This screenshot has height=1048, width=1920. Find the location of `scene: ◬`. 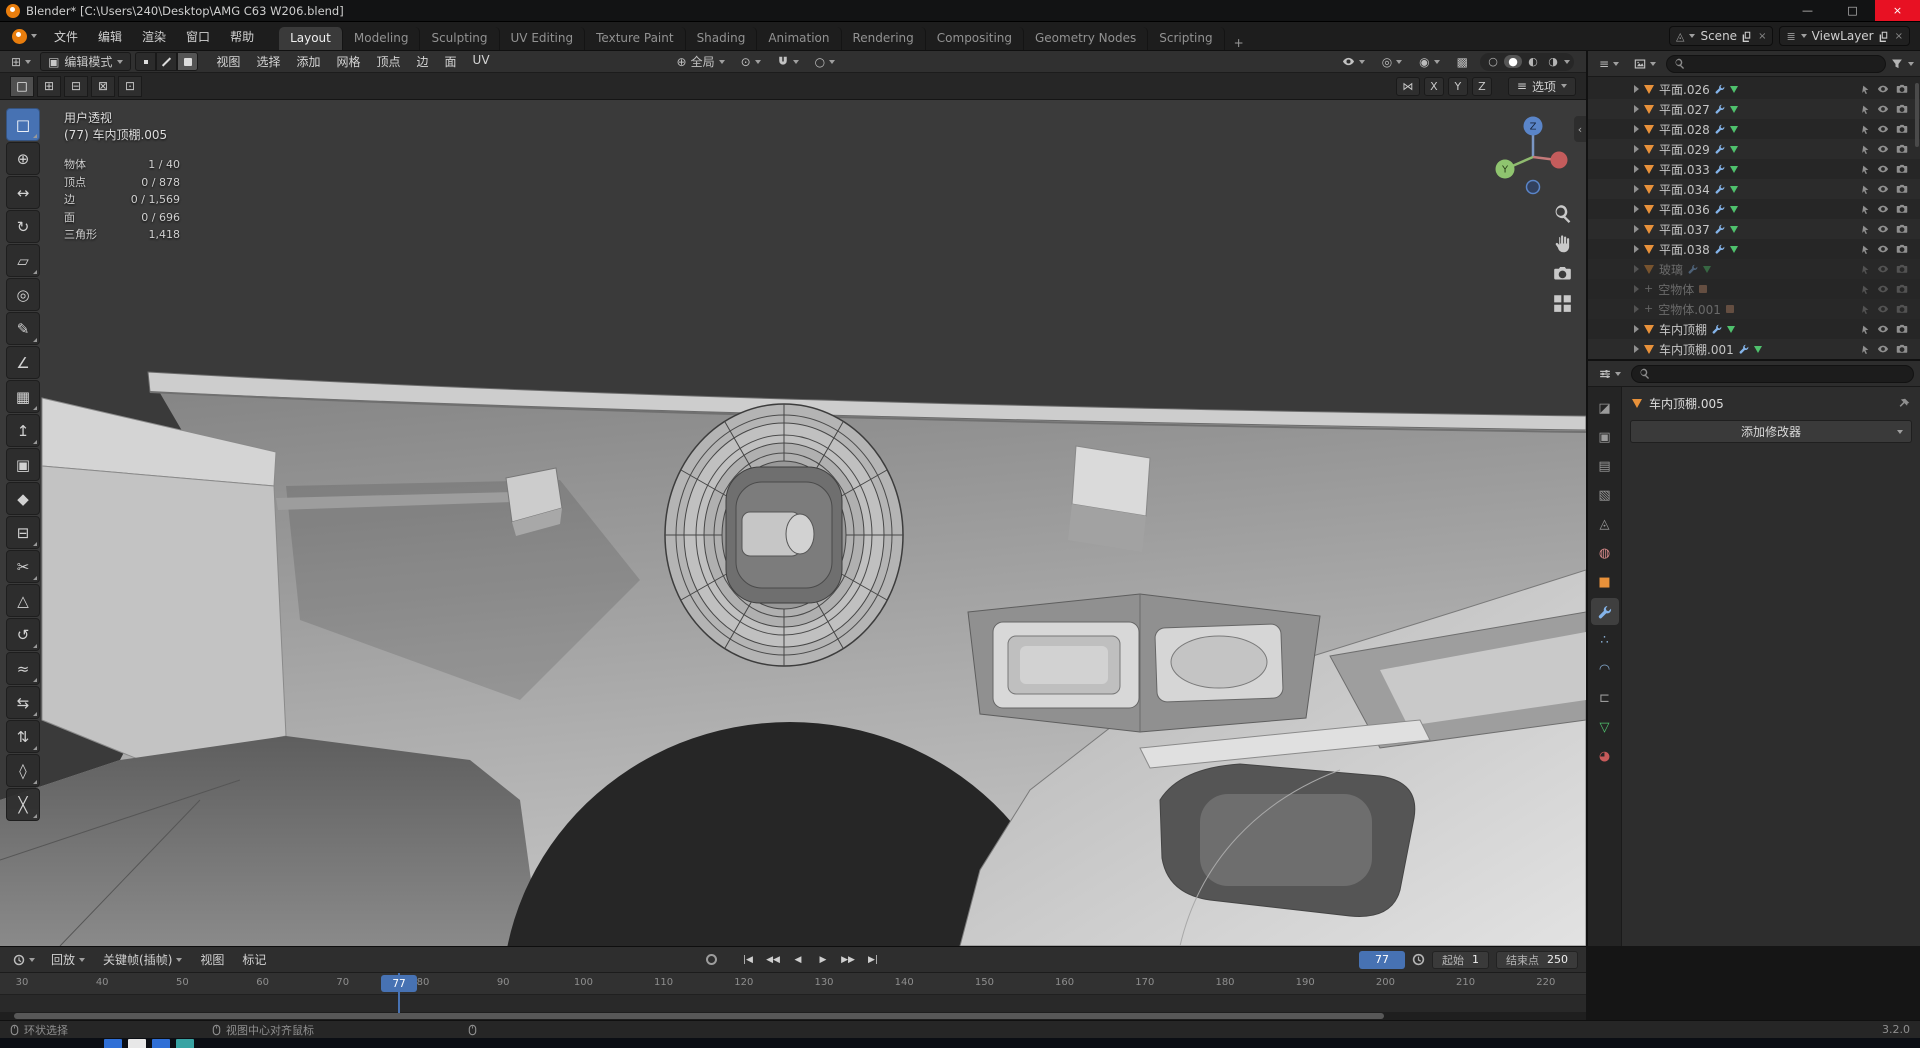

scene: ◬ is located at coordinates (1605, 524).